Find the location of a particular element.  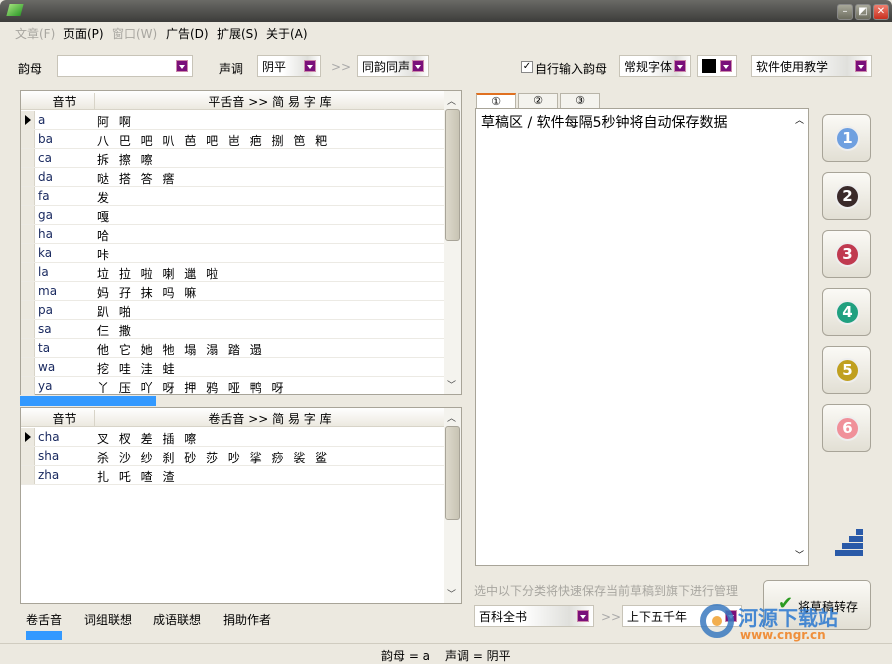

number-button-4: 4 is located at coordinates (846, 312).